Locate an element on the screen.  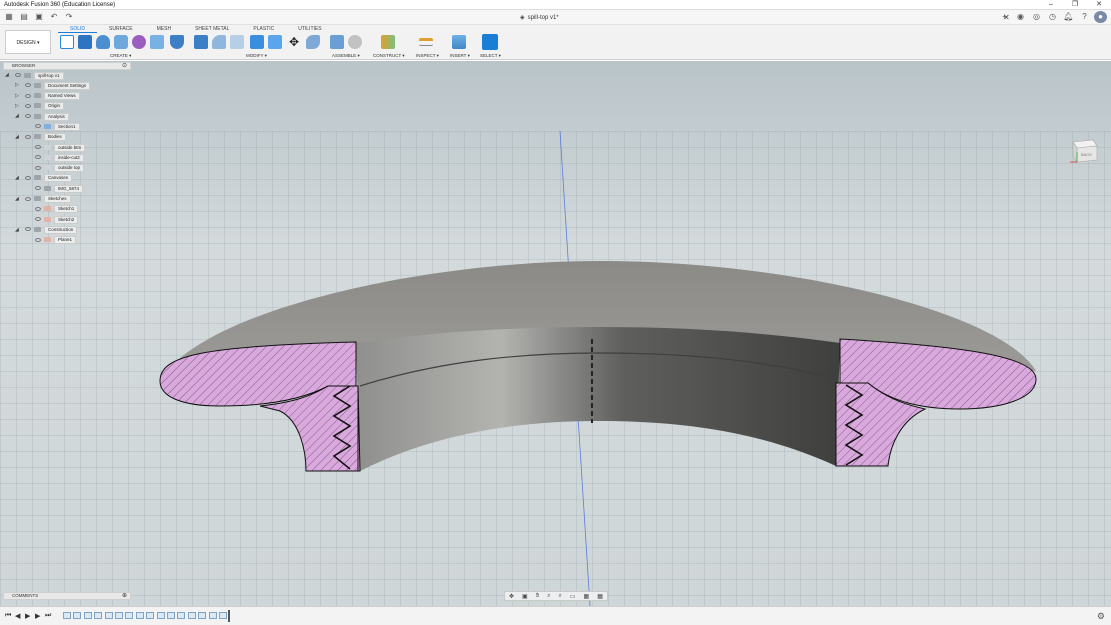
insert-image-icon is located at coordinates (459, 42).